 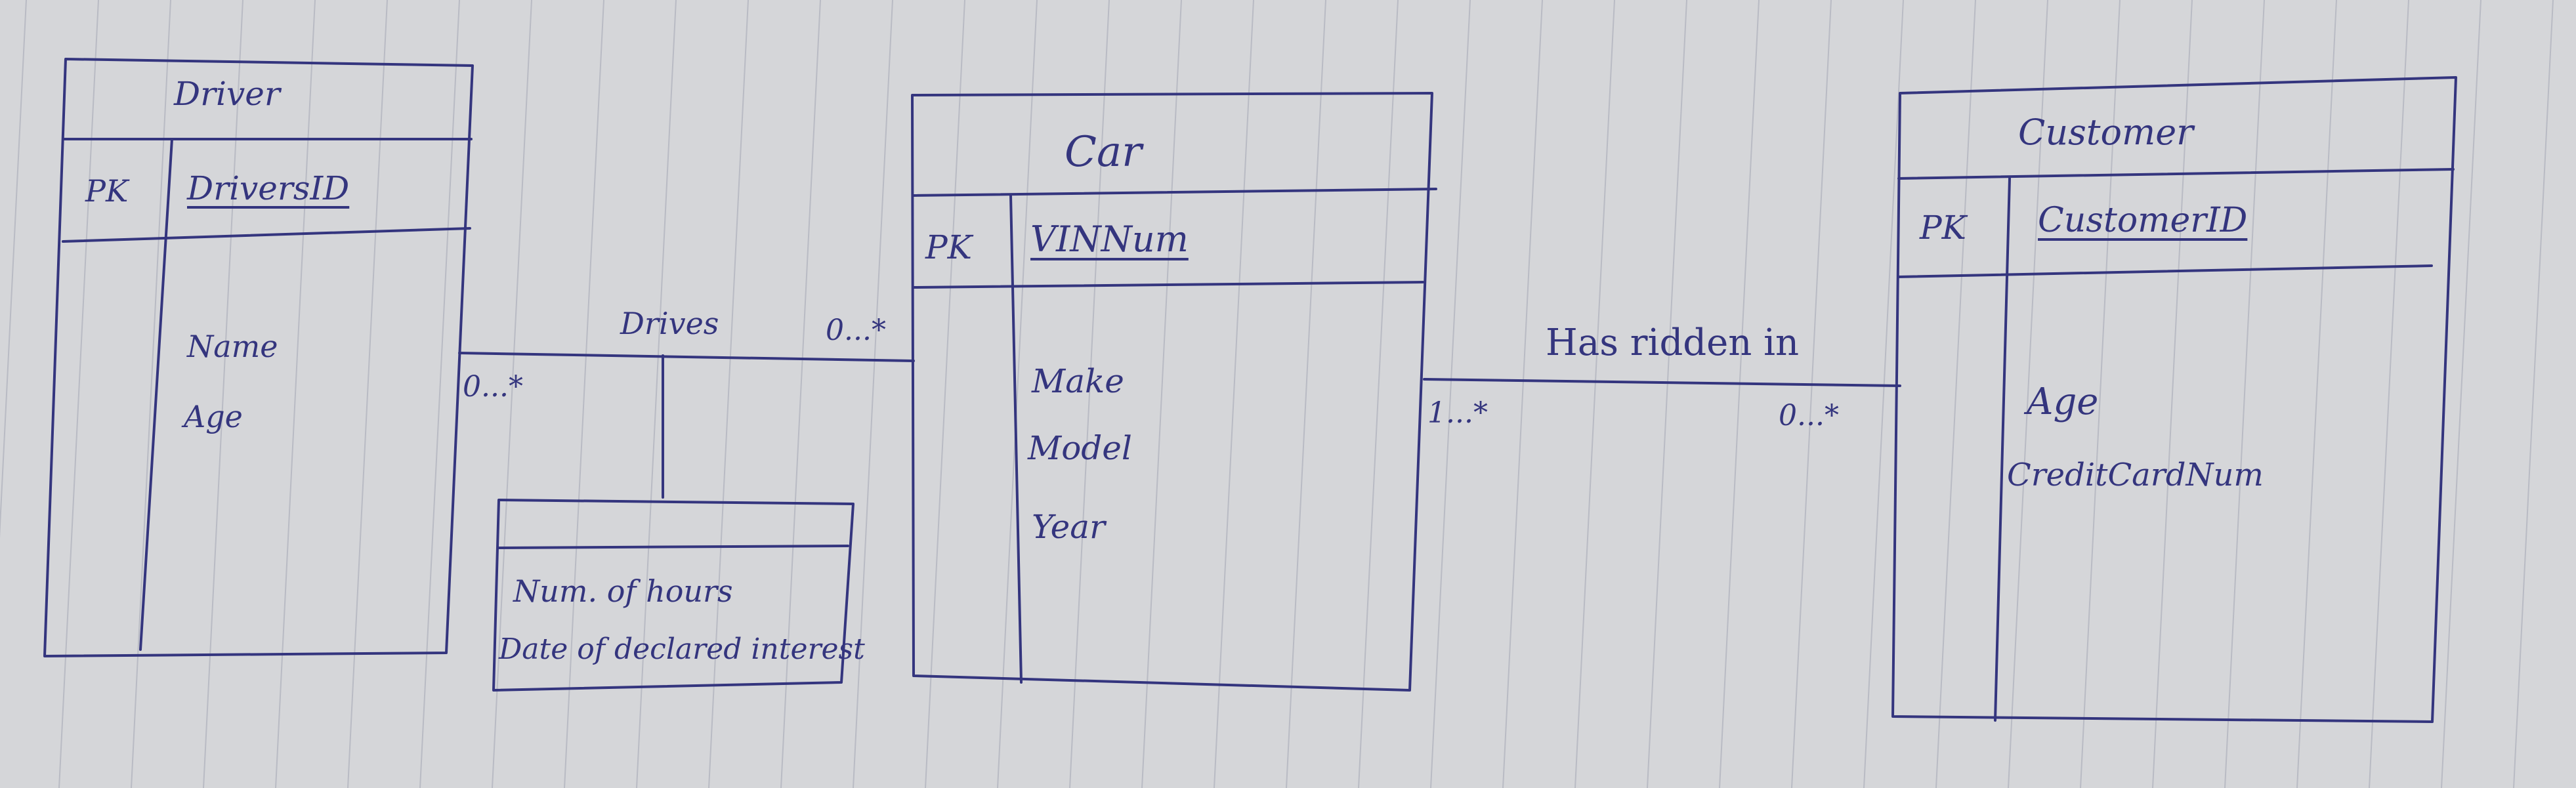 I want to click on drives-association-attribute-hours: Num. of hours, so click(x=623, y=591).